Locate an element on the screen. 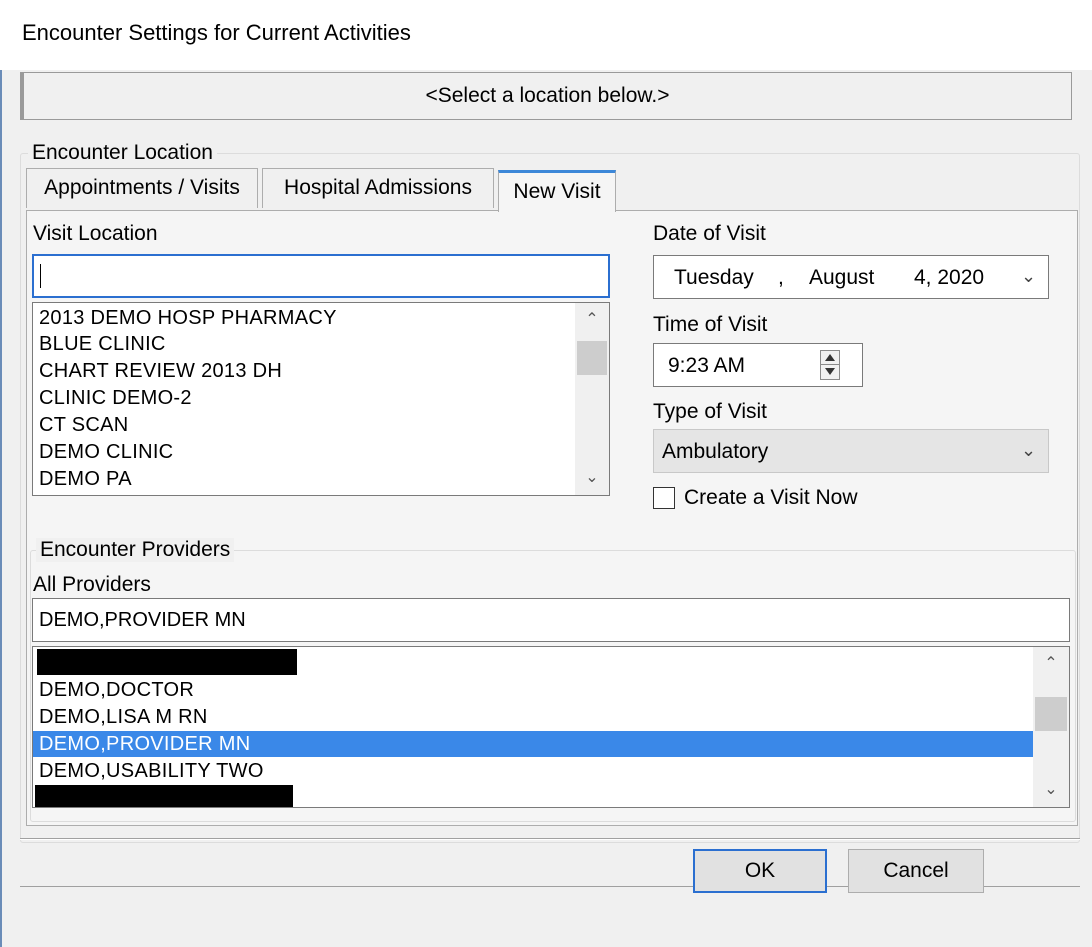 This screenshot has width=1092, height=947. provider-search-input: DEMO,PROVIDER MN is located at coordinates (551, 620).